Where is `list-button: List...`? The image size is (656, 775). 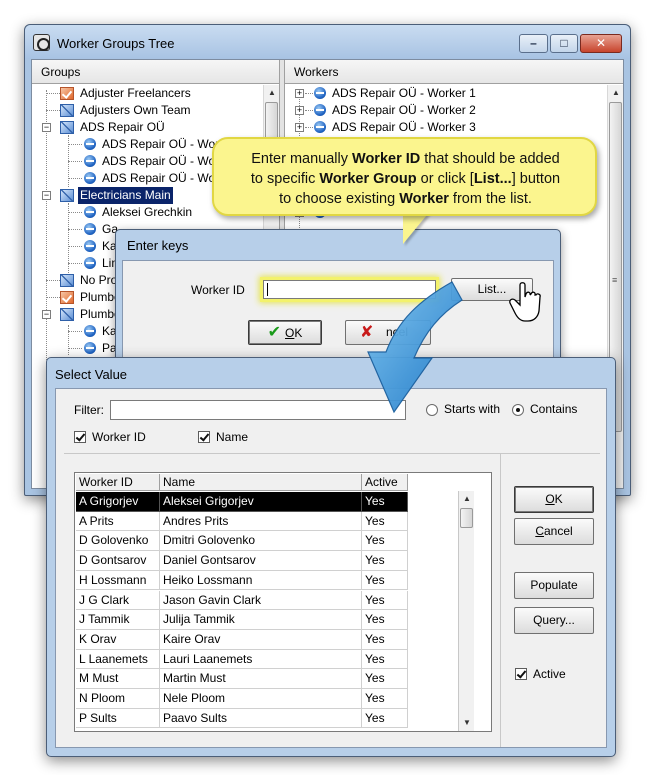
list-button: List... is located at coordinates (492, 289).